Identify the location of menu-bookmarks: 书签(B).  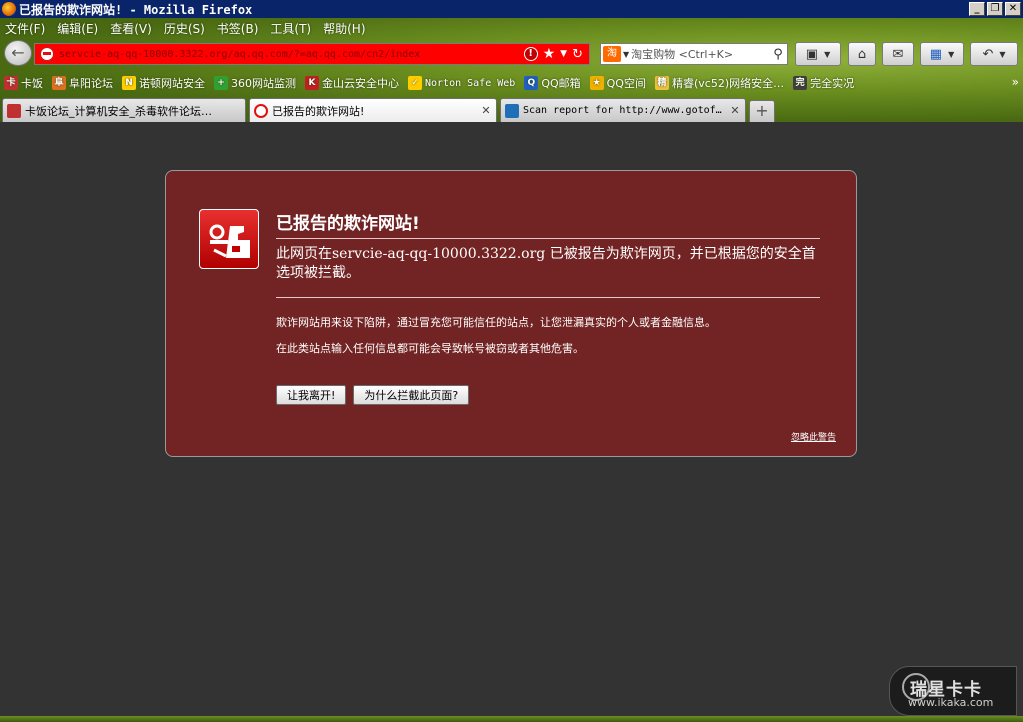
(239, 28).